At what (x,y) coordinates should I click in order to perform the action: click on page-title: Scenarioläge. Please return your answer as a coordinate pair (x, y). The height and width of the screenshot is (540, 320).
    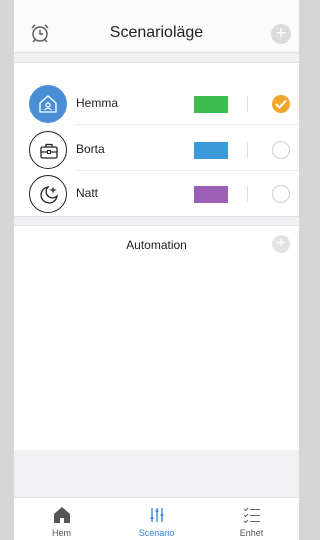
    Looking at the image, I should click on (156, 32).